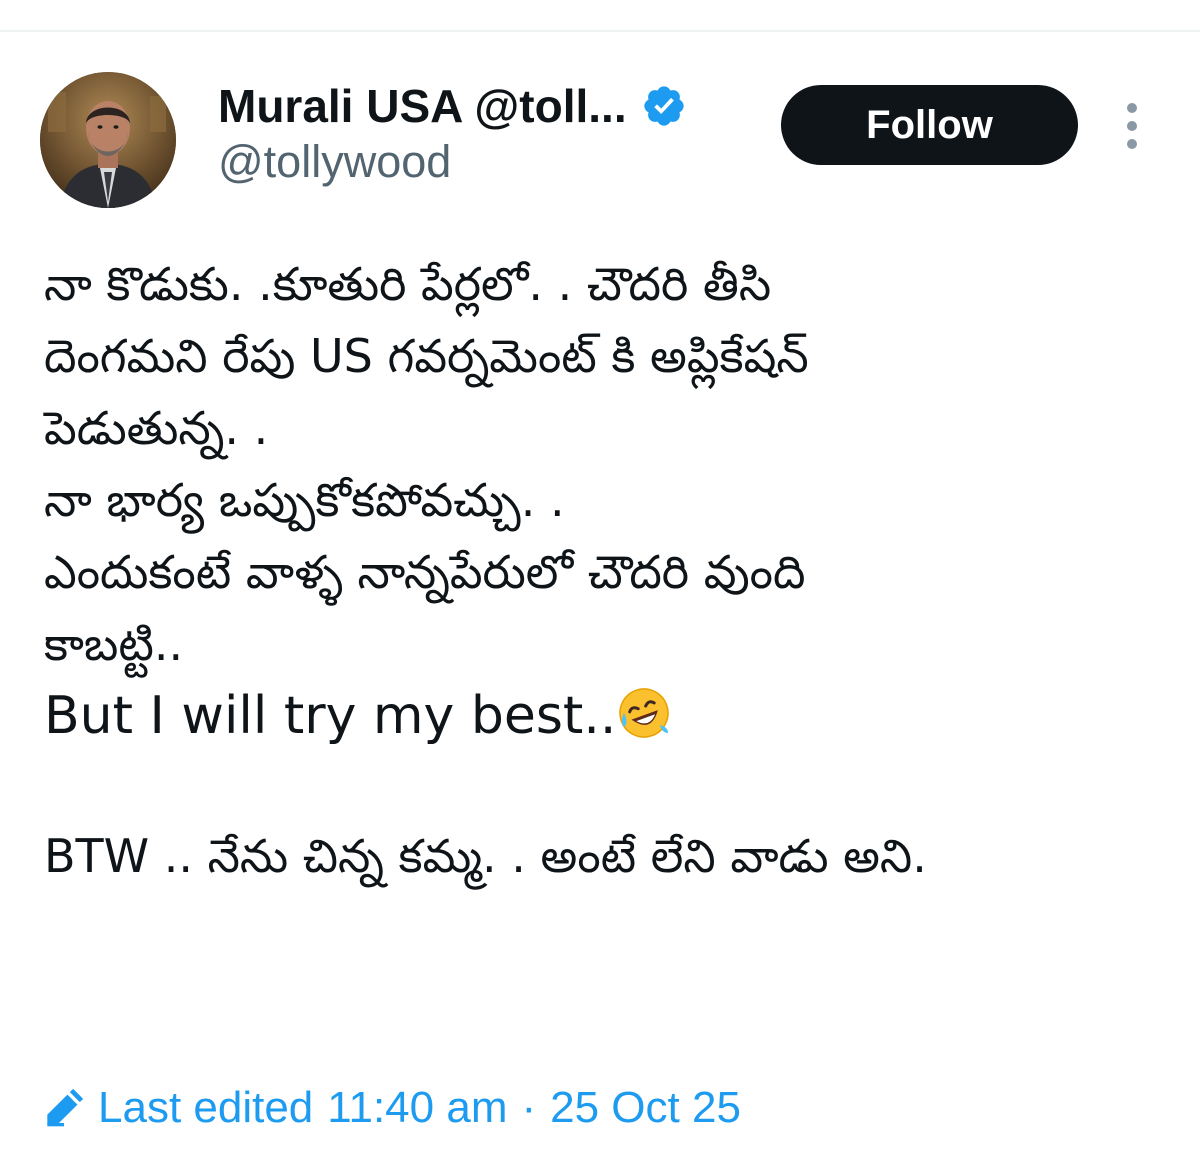 This screenshot has width=1200, height=1162. Describe the element at coordinates (114, 644) in the screenshot. I see `tweet-line: కాబట్టి..` at that location.